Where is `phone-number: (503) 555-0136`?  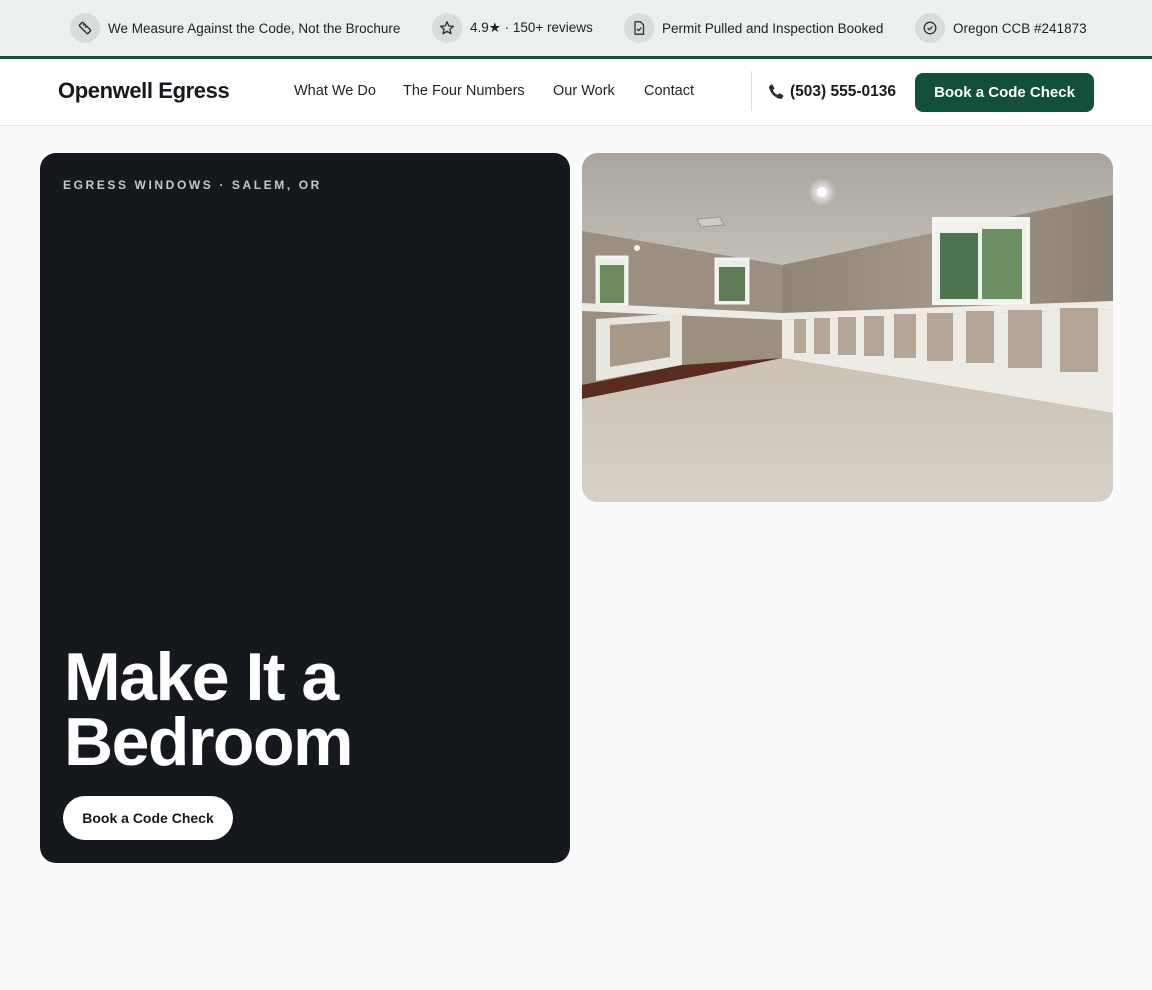 phone-number: (503) 555-0136 is located at coordinates (843, 91).